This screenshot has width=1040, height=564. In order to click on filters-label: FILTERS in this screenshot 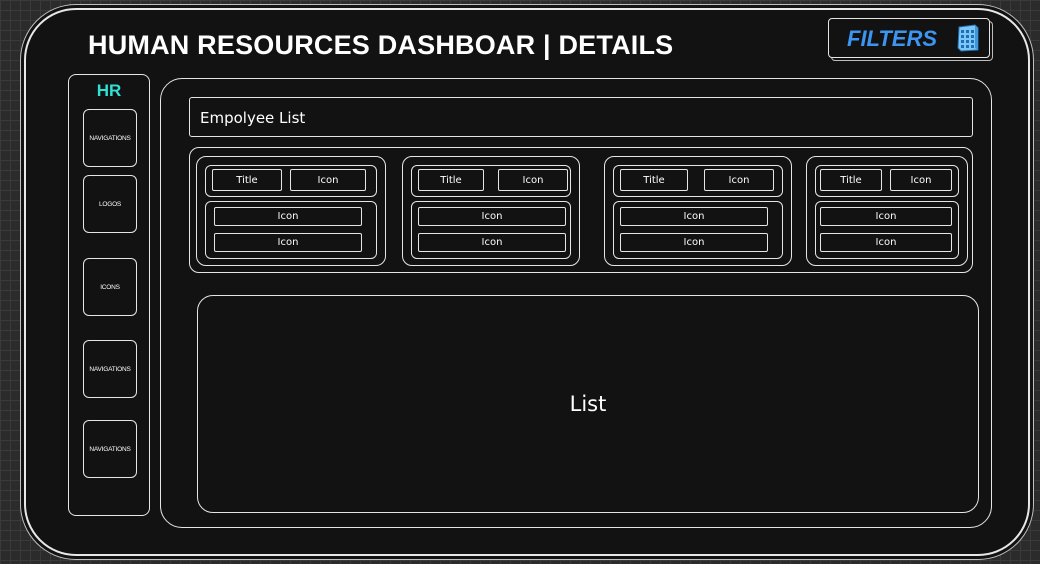, I will do `click(892, 38)`.